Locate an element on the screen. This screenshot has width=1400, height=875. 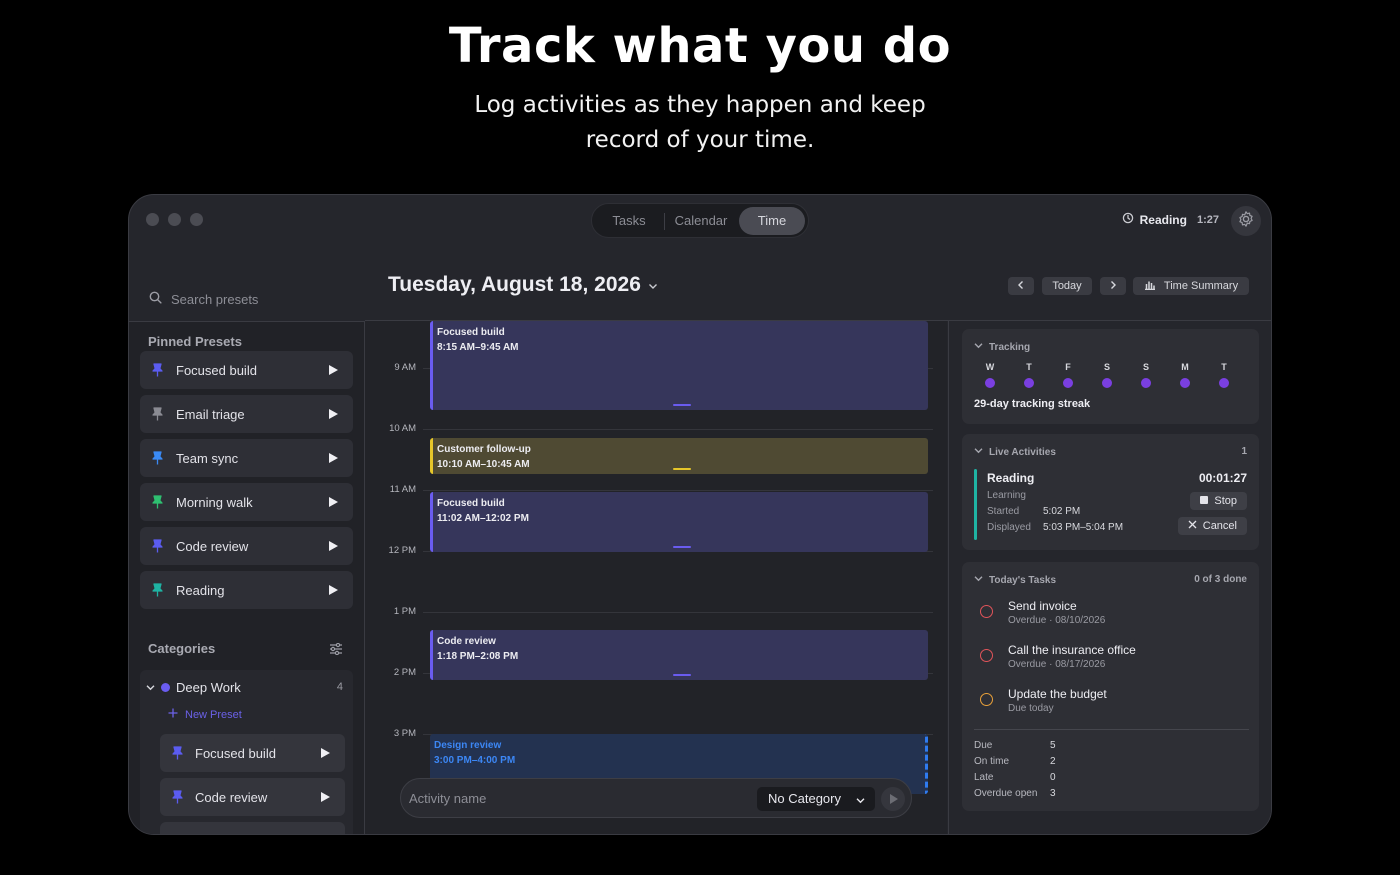
pinned-preset: Team sync is located at coordinates (246, 458).